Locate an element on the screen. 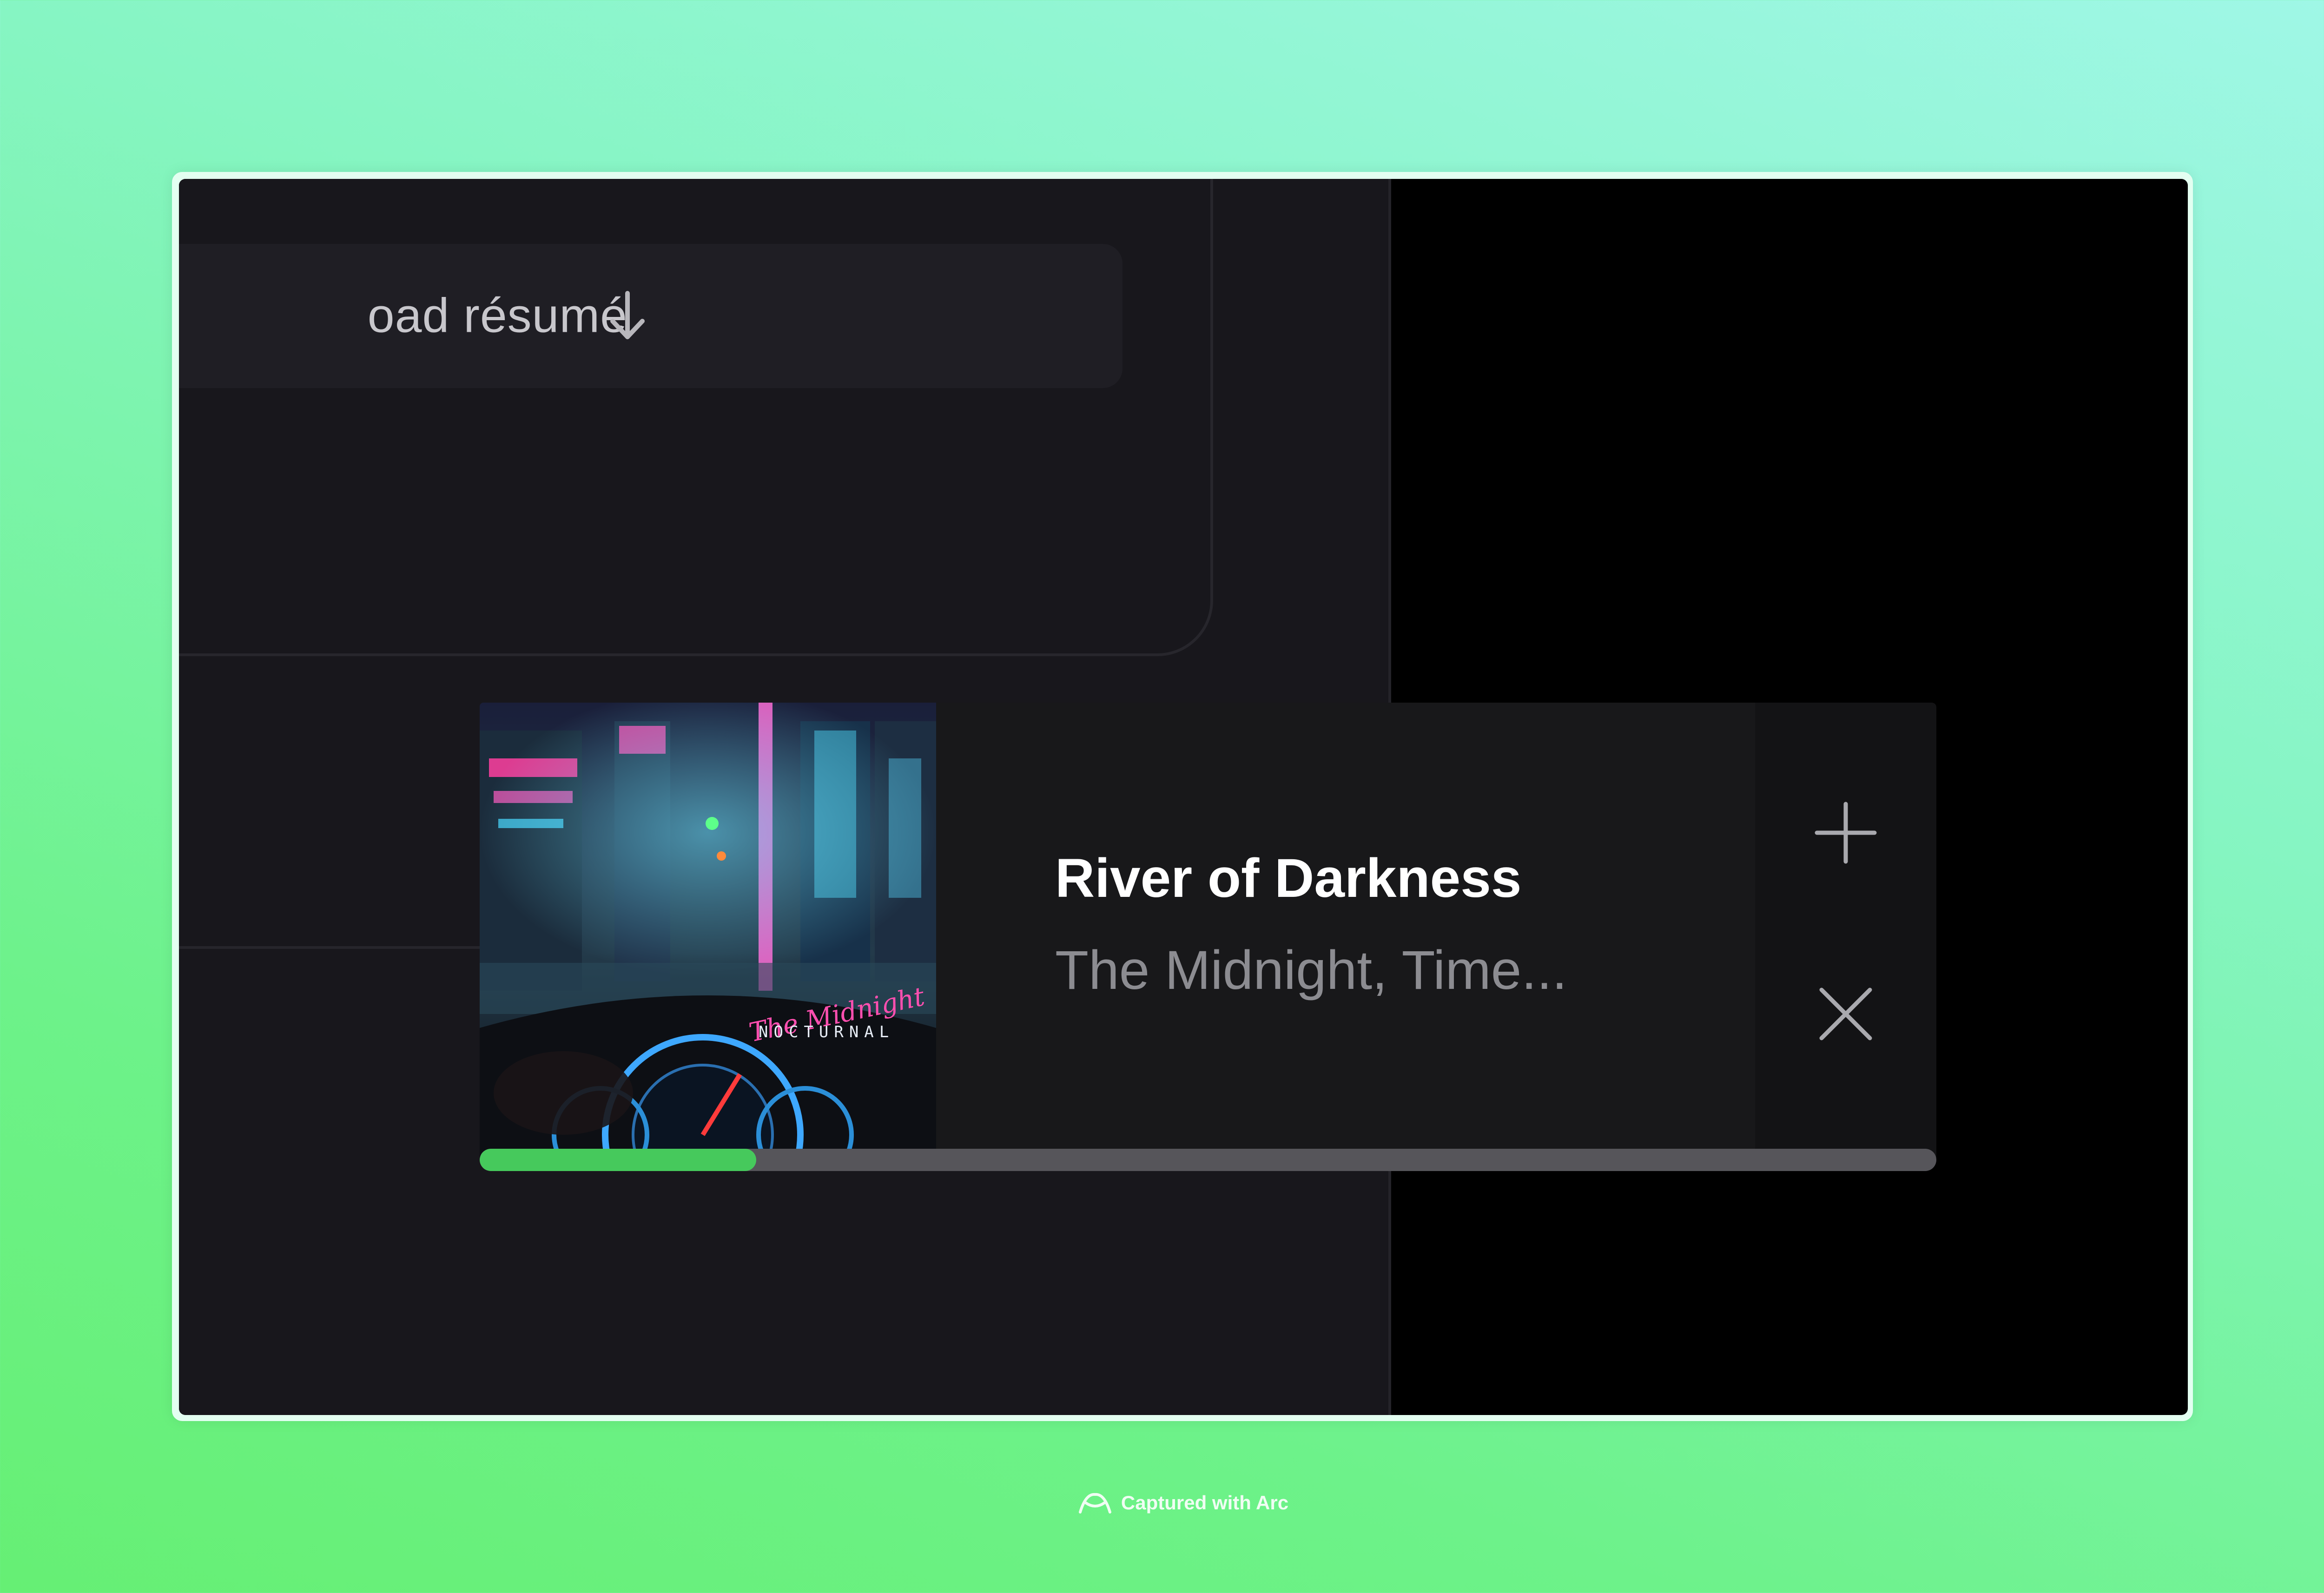 The height and width of the screenshot is (1593, 2324). plus-icon is located at coordinates (1846, 833).